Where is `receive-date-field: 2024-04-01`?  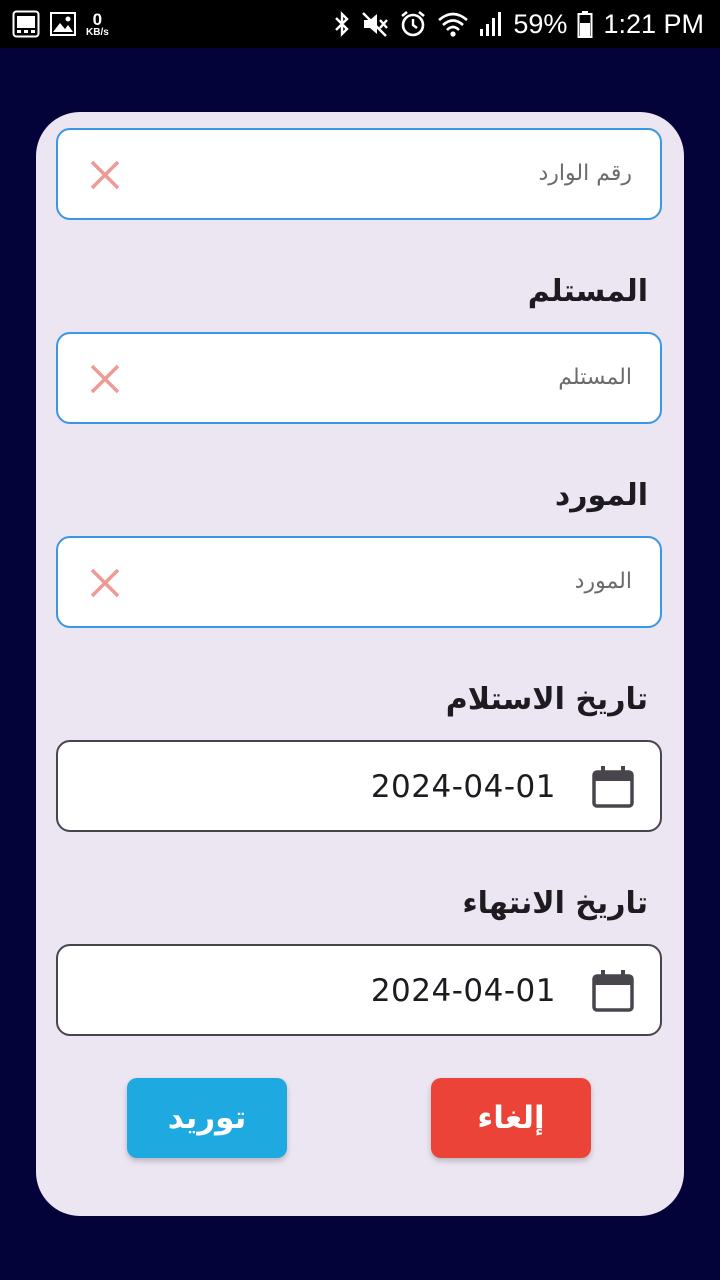 receive-date-field: 2024-04-01 is located at coordinates (359, 786).